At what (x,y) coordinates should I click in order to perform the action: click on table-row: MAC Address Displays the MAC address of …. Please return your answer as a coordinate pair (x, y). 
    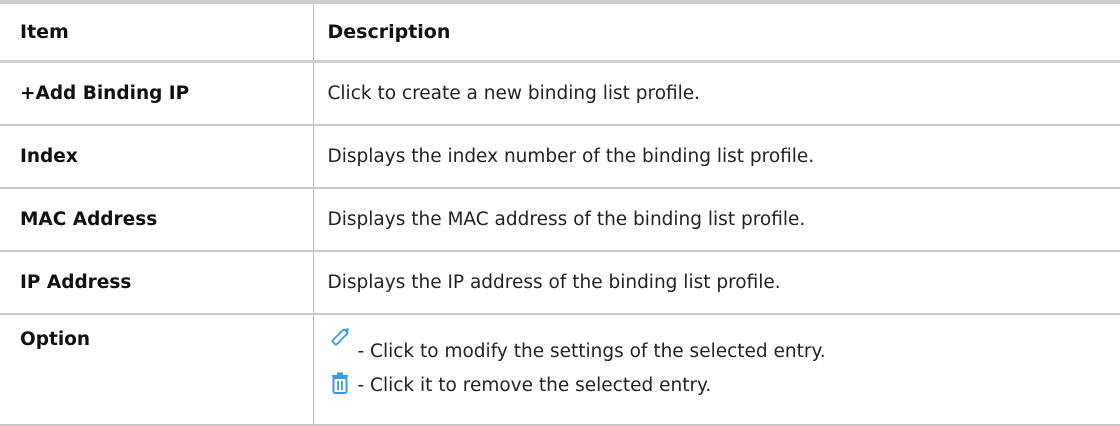
    Looking at the image, I should click on (560, 219).